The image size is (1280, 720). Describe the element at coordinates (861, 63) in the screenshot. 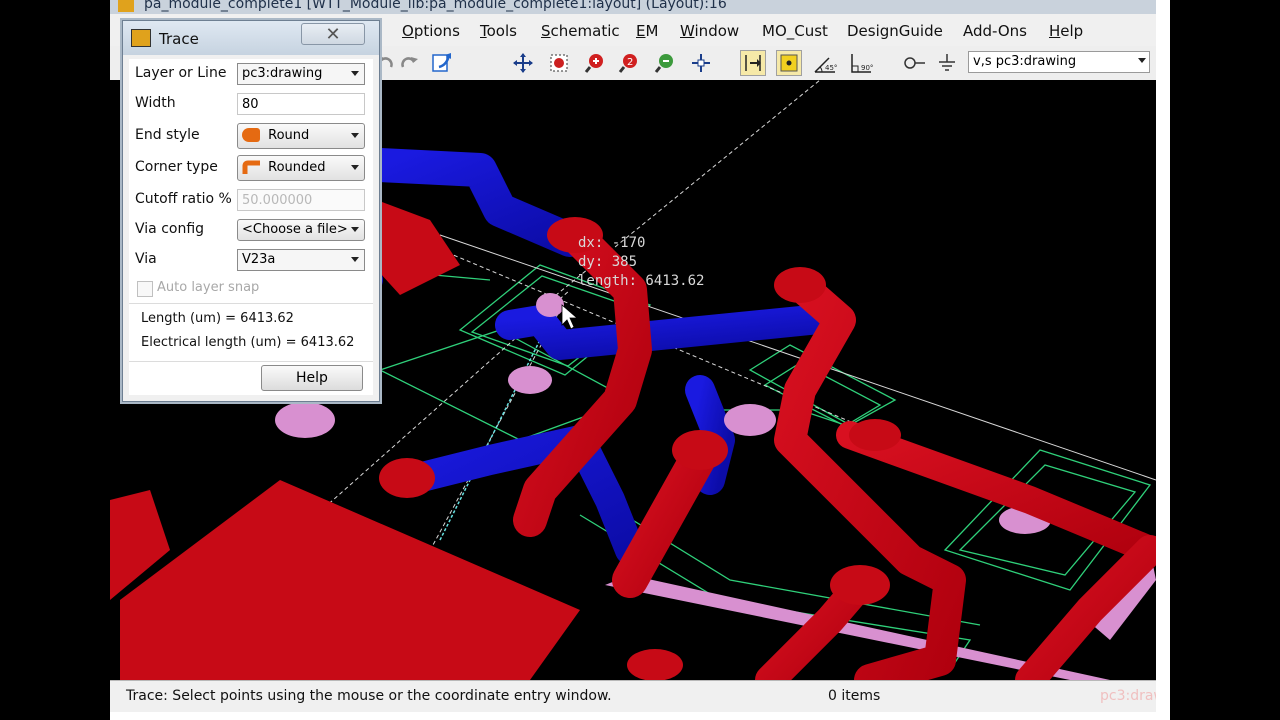

I see `angle-90-icon: 90°` at that location.